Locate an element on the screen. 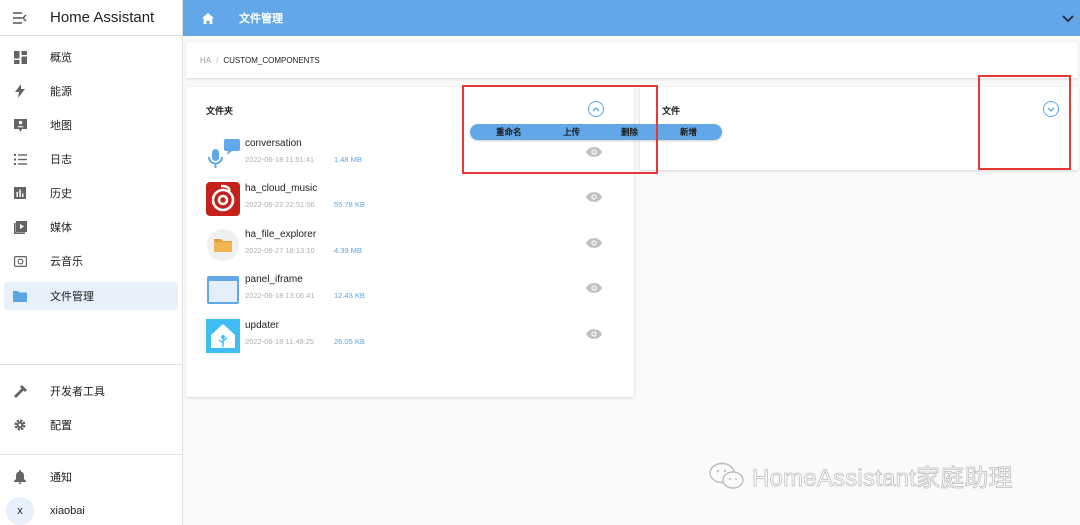 Image resolution: width=1080 pixels, height=525 pixels. highlight-box-files-menu is located at coordinates (1024, 122).